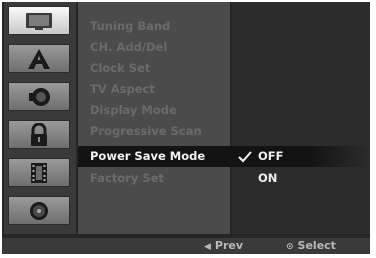 The image size is (376, 258). I want to click on menu-item-ch-add-del: CH. Add/Del, so click(154, 47).